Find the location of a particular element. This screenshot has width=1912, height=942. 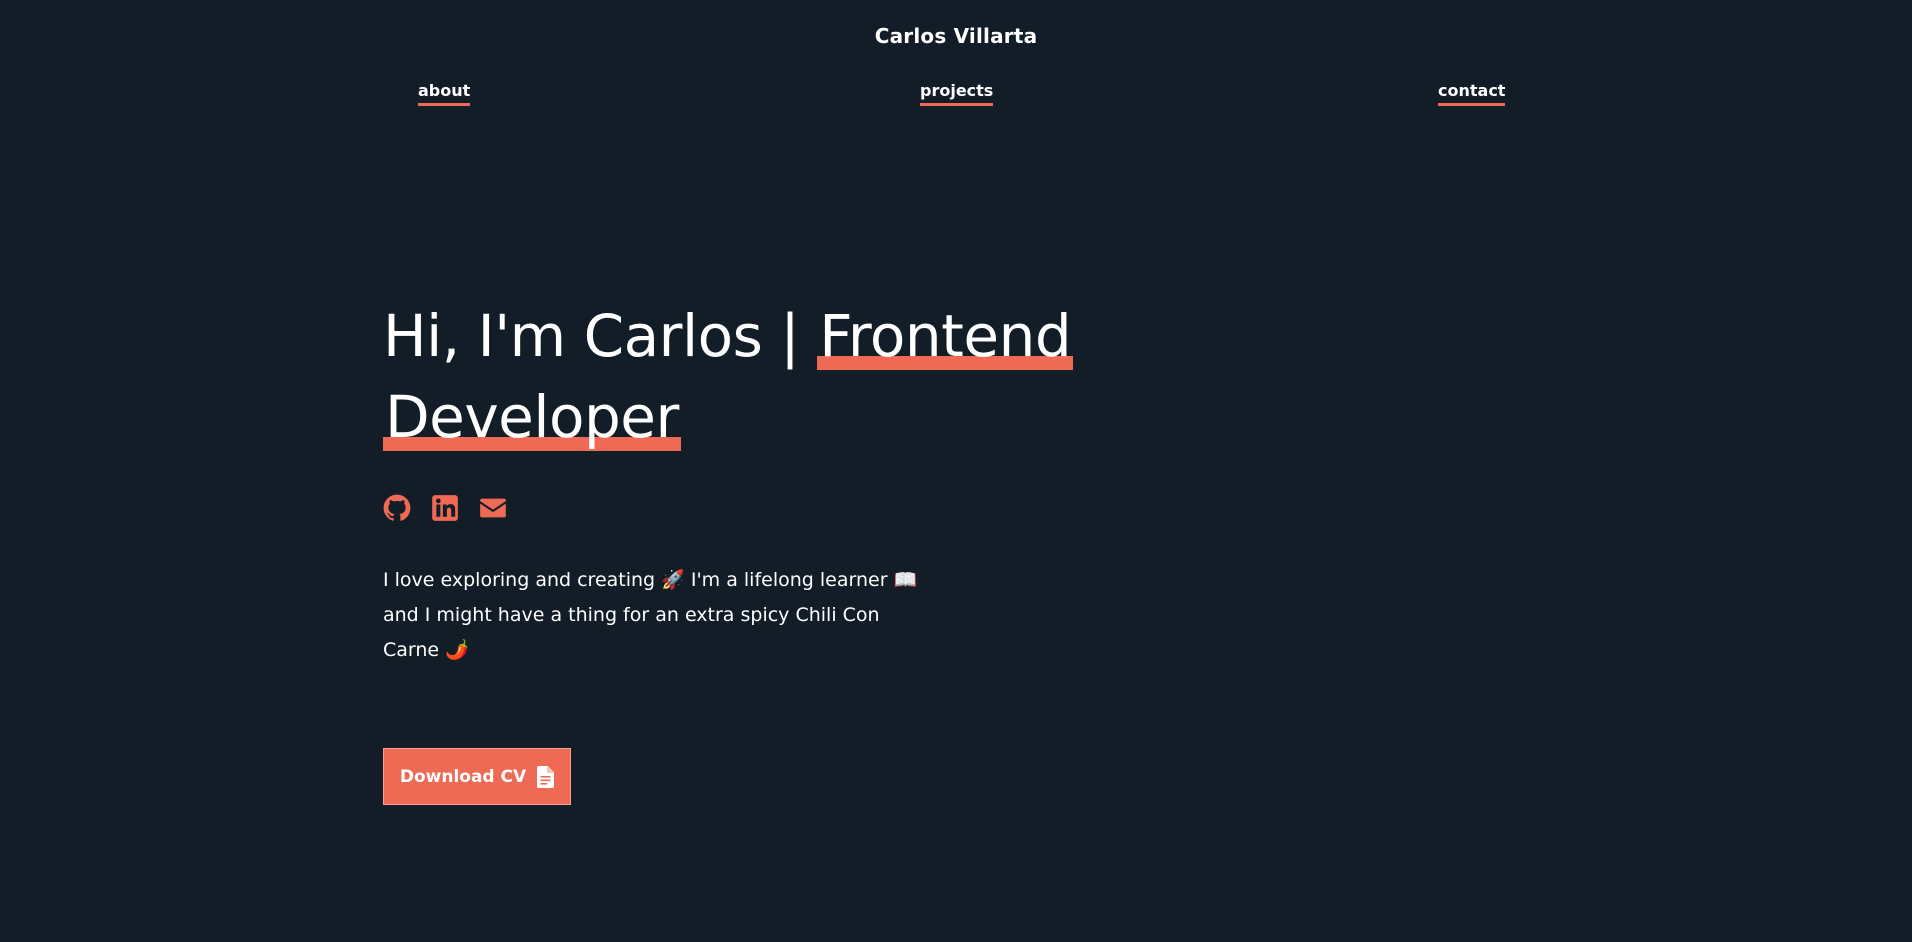

download-cv-label: Download CV is located at coordinates (463, 776).